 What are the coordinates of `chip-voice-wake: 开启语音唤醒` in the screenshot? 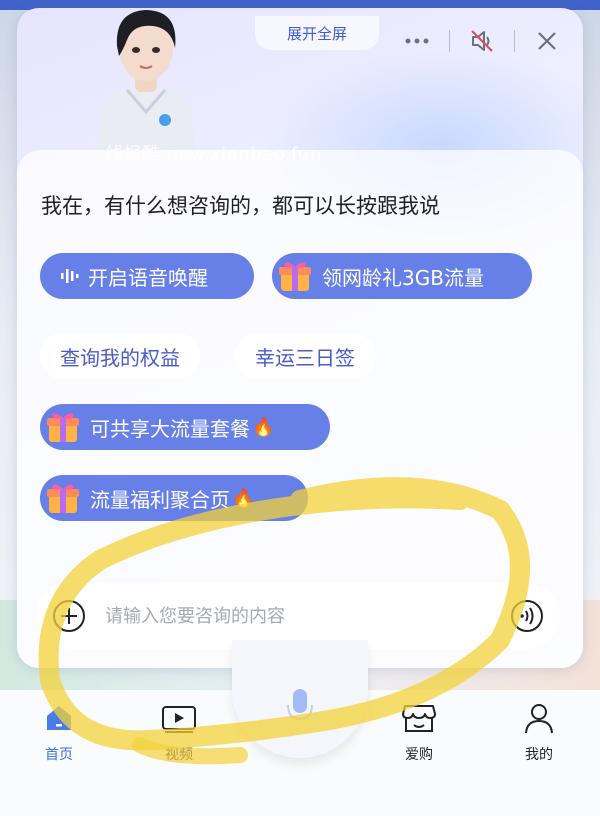 It's located at (147, 276).